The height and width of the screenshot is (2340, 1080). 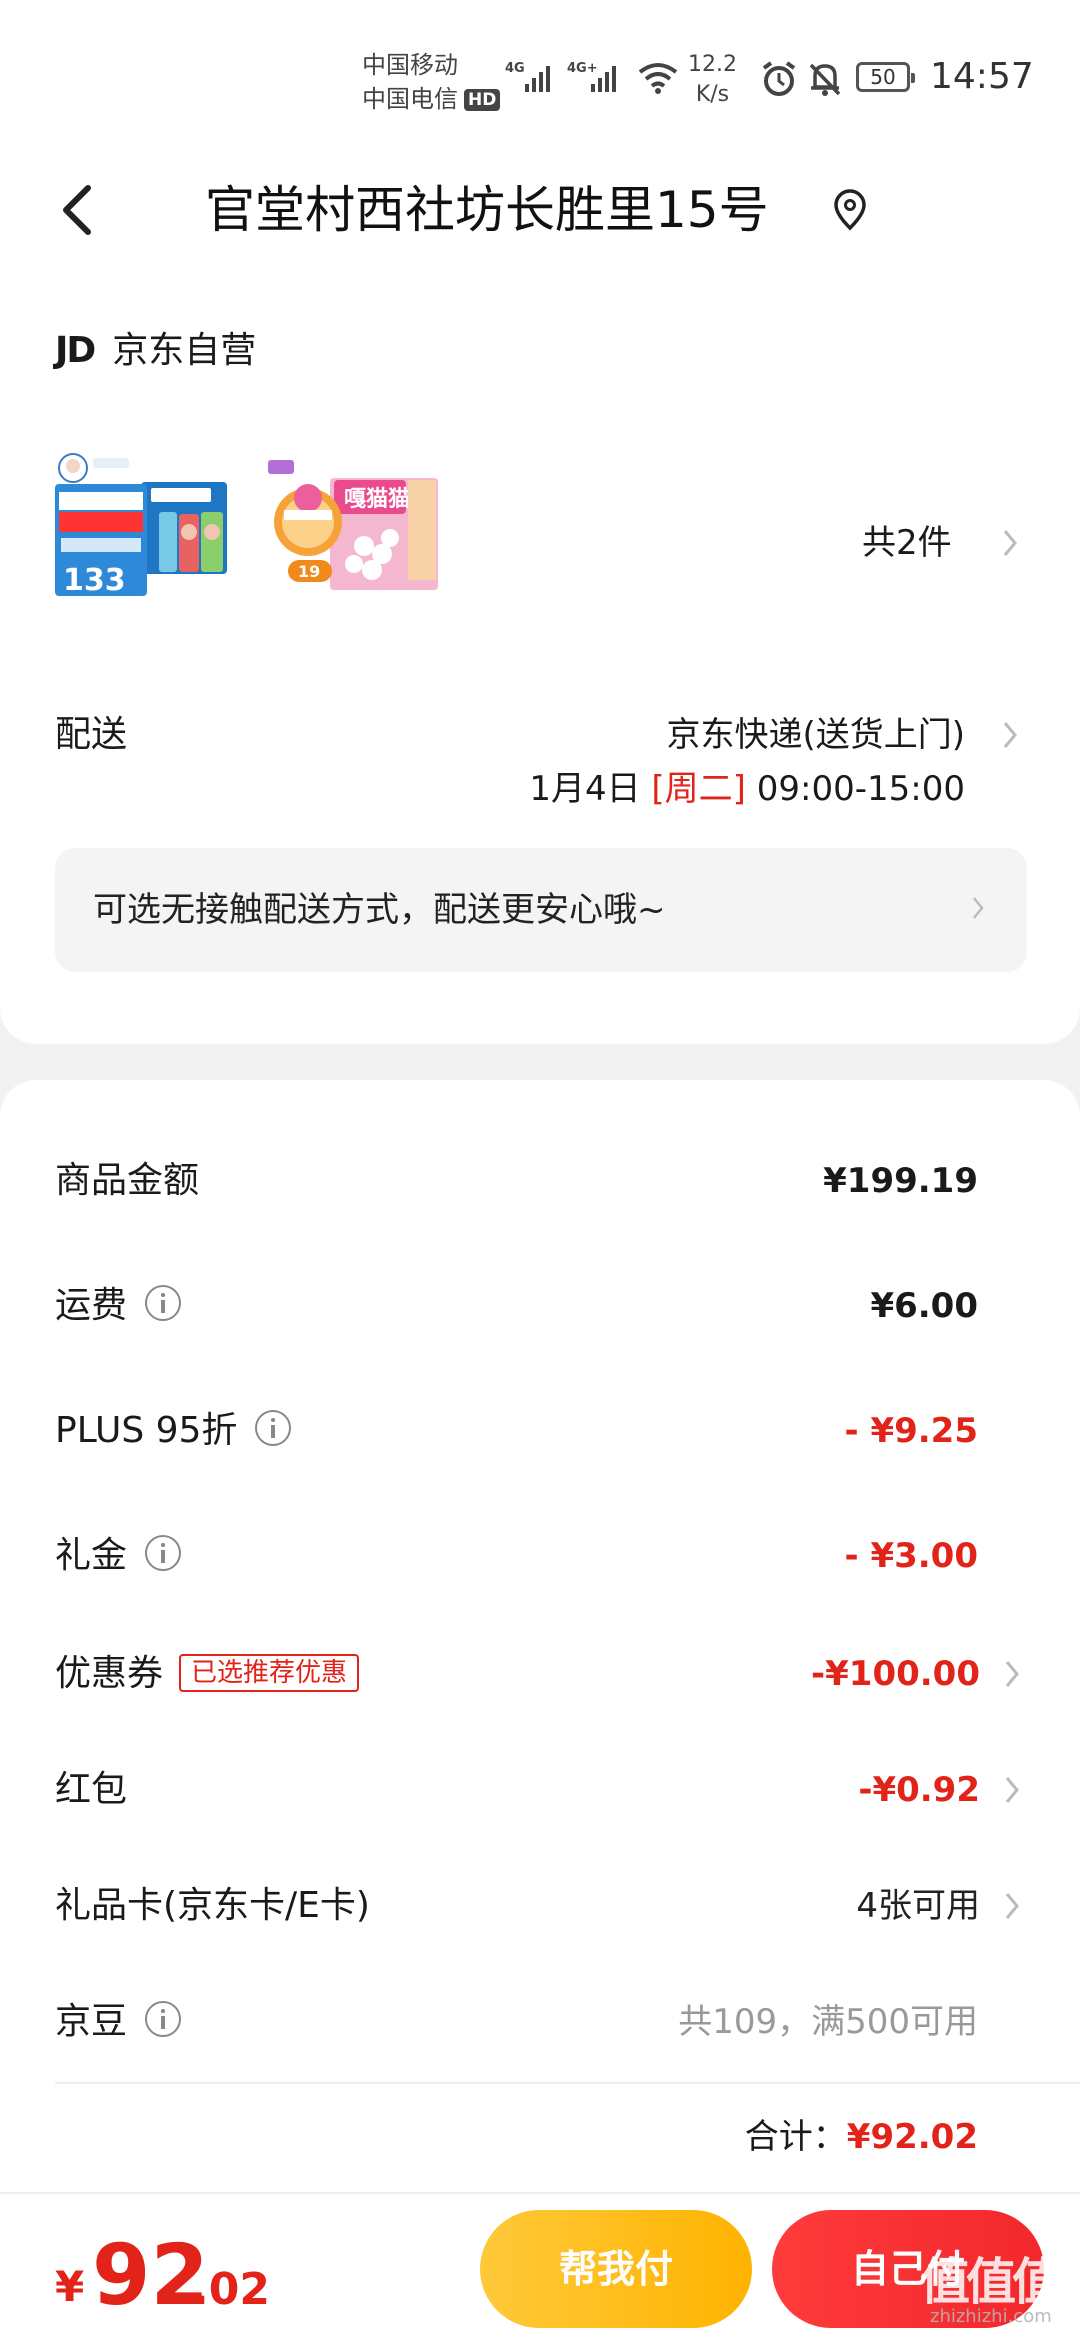 What do you see at coordinates (828, 2022) in the screenshot?
I see `jingdou-value: 共109，满500可用` at bounding box center [828, 2022].